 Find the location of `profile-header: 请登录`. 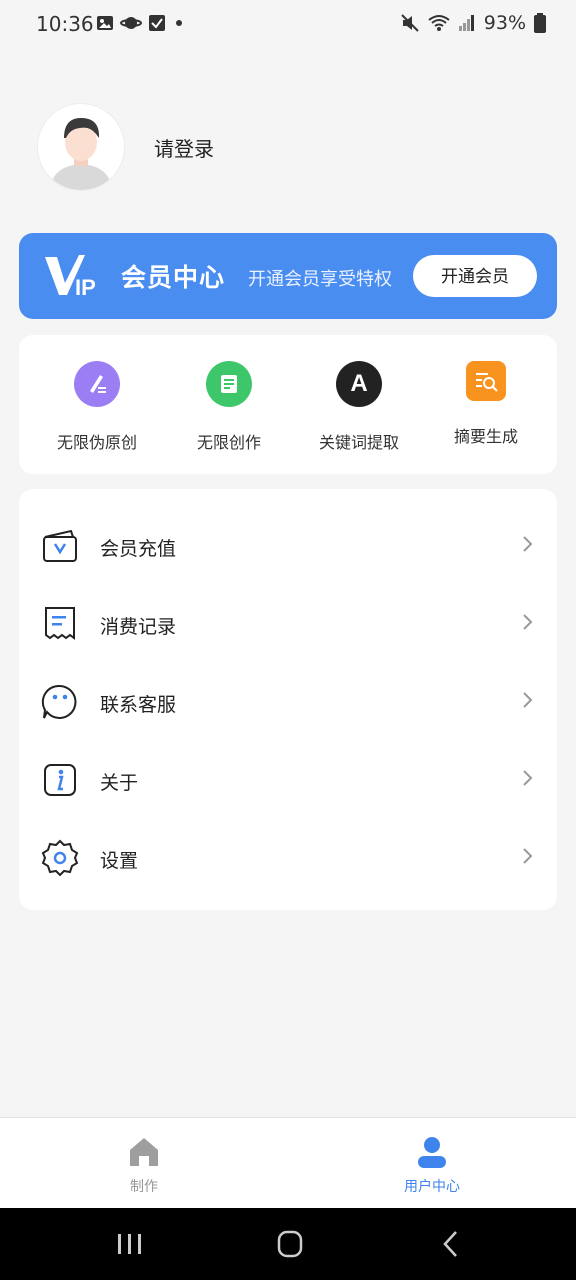

profile-header: 请登录 is located at coordinates (126, 147).